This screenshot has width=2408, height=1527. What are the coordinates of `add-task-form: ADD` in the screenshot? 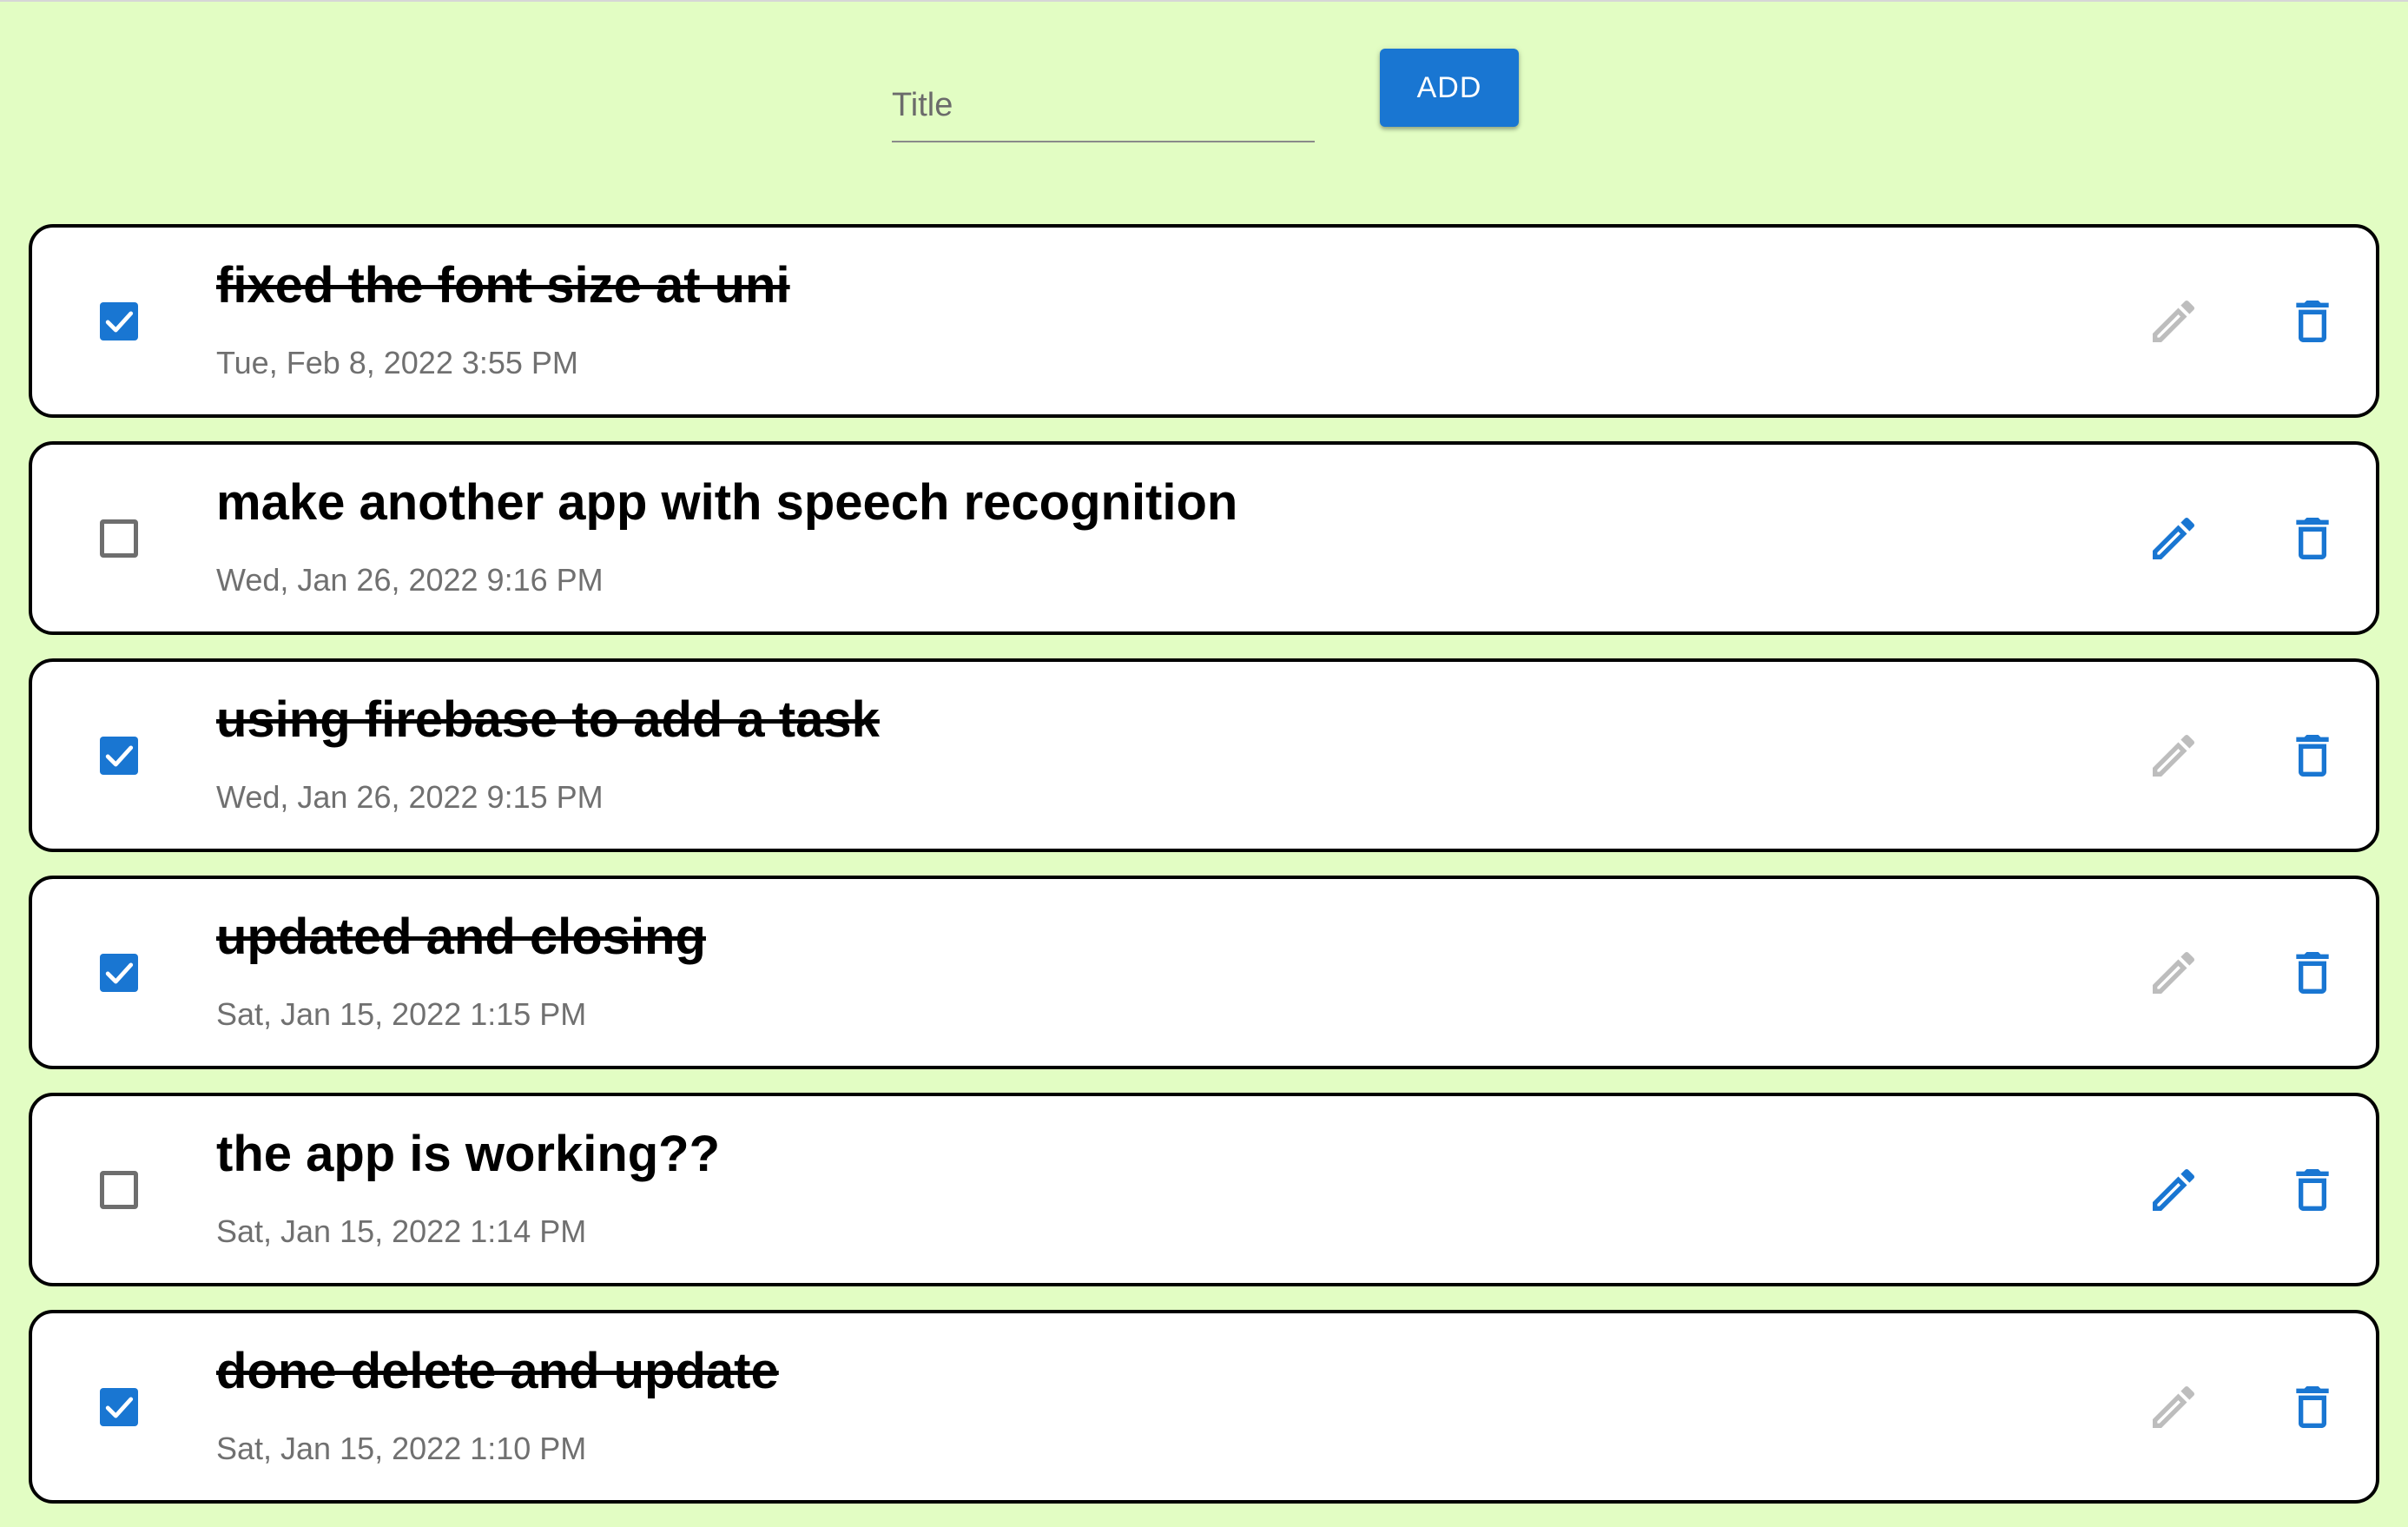 It's located at (1204, 87).